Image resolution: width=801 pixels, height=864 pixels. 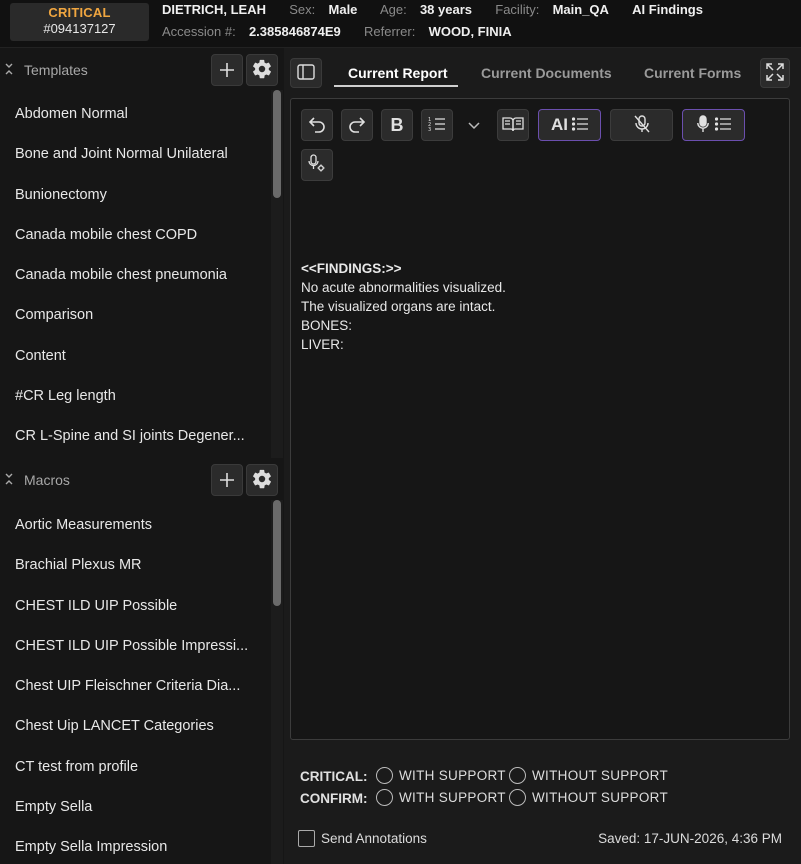 What do you see at coordinates (134, 154) in the screenshot?
I see `template-item: Bone and Joint Normal Unilateral` at bounding box center [134, 154].